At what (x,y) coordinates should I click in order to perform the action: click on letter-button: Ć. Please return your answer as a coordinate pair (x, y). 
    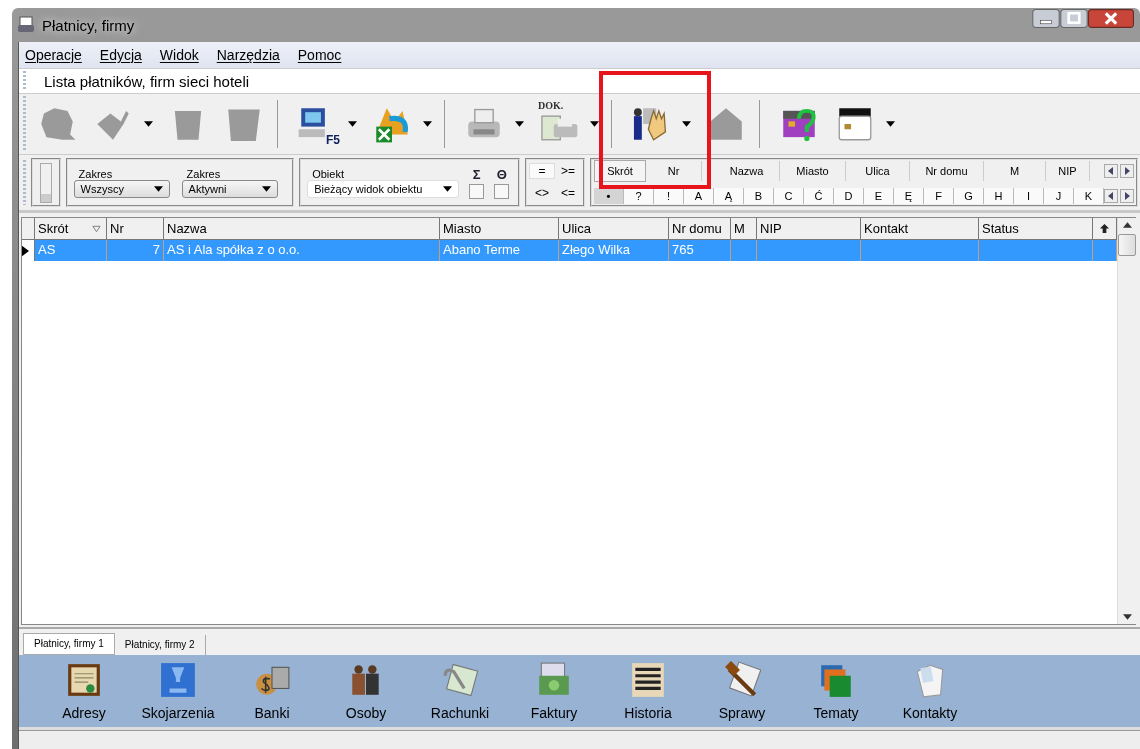
    Looking at the image, I should click on (819, 195).